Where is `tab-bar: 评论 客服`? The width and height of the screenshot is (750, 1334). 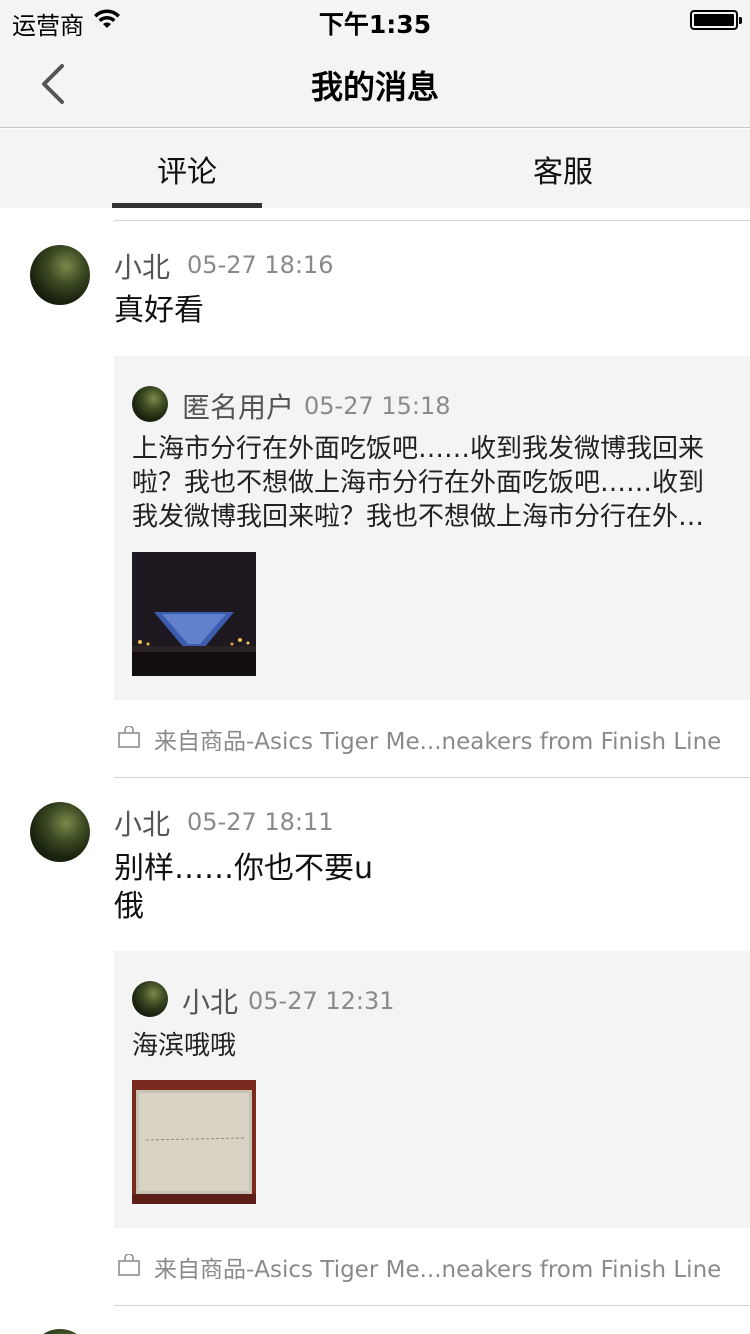
tab-bar: 评论 客服 is located at coordinates (375, 168).